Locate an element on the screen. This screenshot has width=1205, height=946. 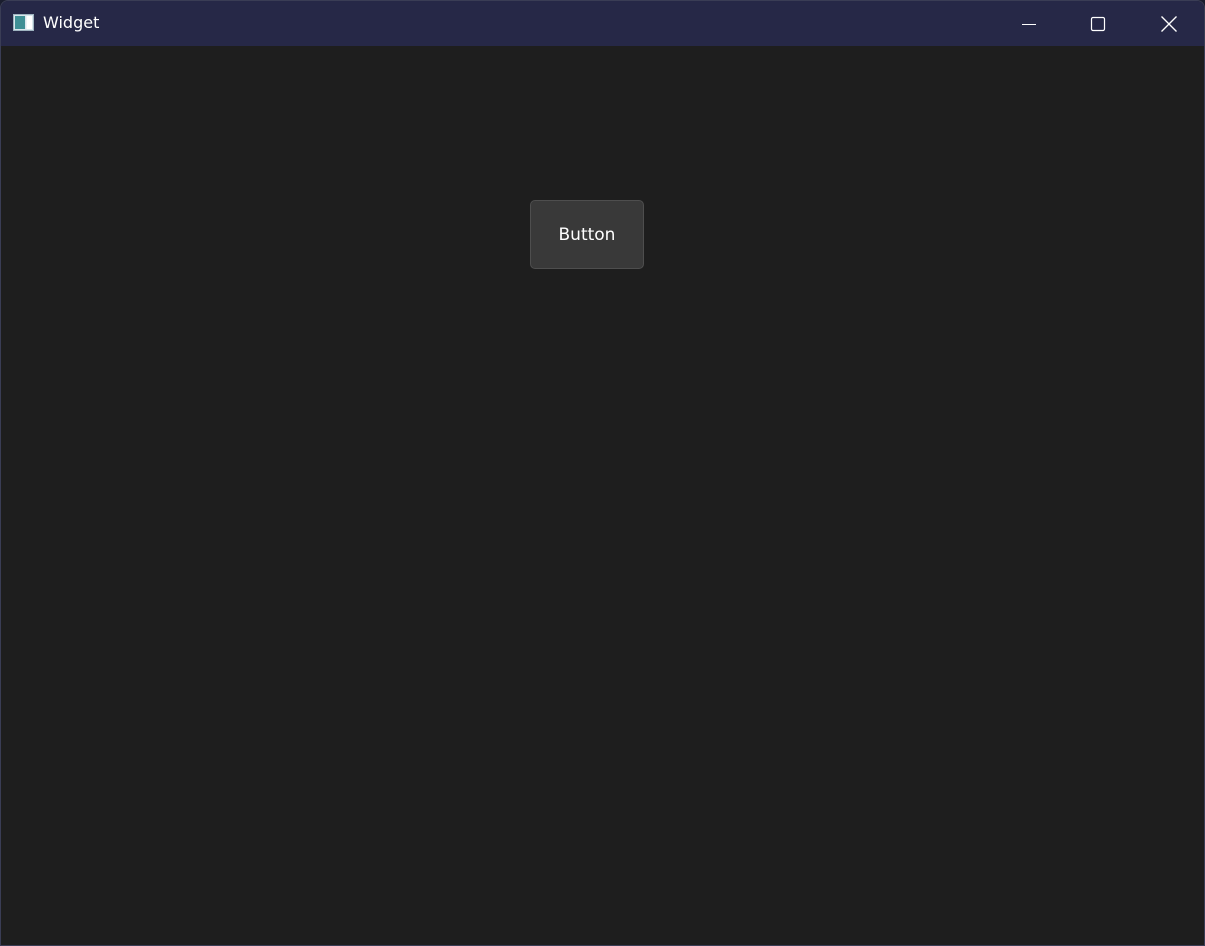
close-button is located at coordinates (1169, 23).